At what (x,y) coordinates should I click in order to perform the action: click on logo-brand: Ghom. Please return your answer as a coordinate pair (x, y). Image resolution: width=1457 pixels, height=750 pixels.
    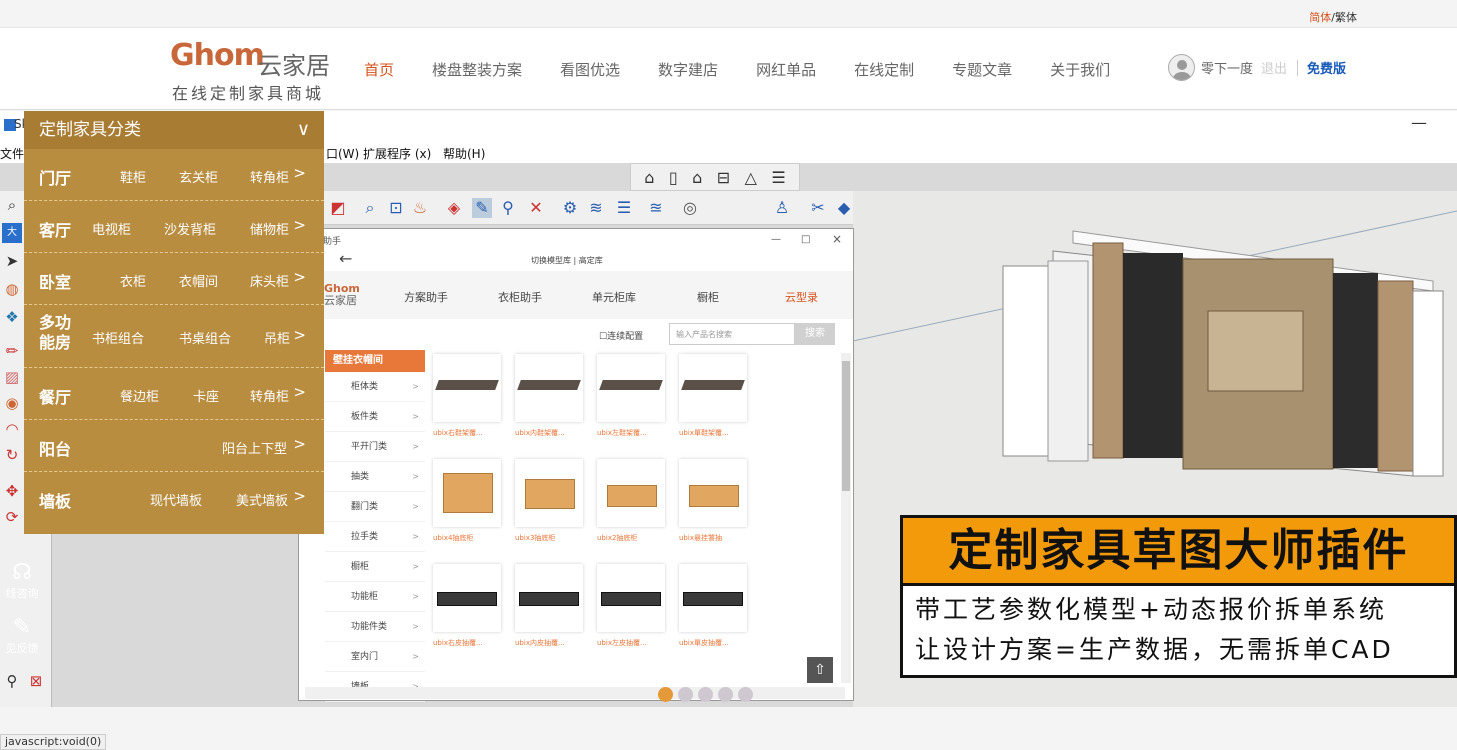
    Looking at the image, I should click on (217, 55).